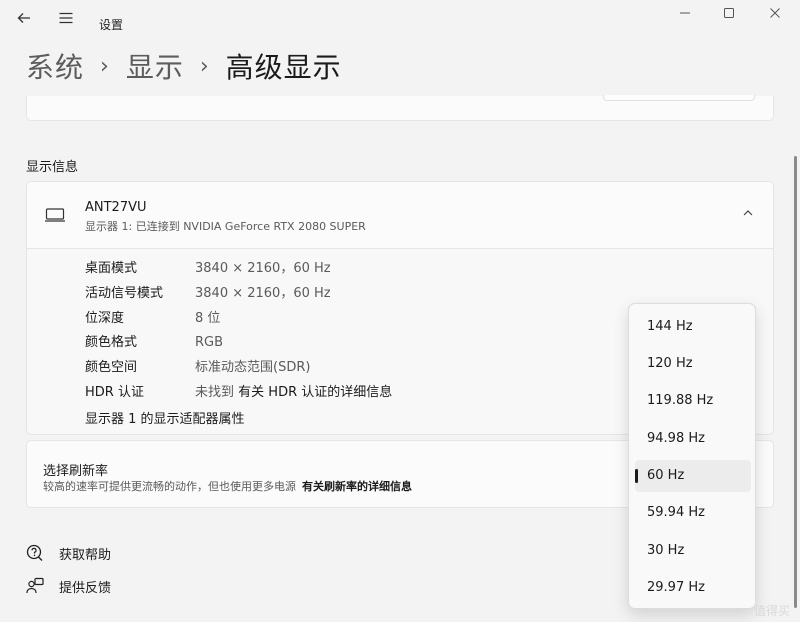  What do you see at coordinates (775, 13) in the screenshot?
I see `close-icon` at bounding box center [775, 13].